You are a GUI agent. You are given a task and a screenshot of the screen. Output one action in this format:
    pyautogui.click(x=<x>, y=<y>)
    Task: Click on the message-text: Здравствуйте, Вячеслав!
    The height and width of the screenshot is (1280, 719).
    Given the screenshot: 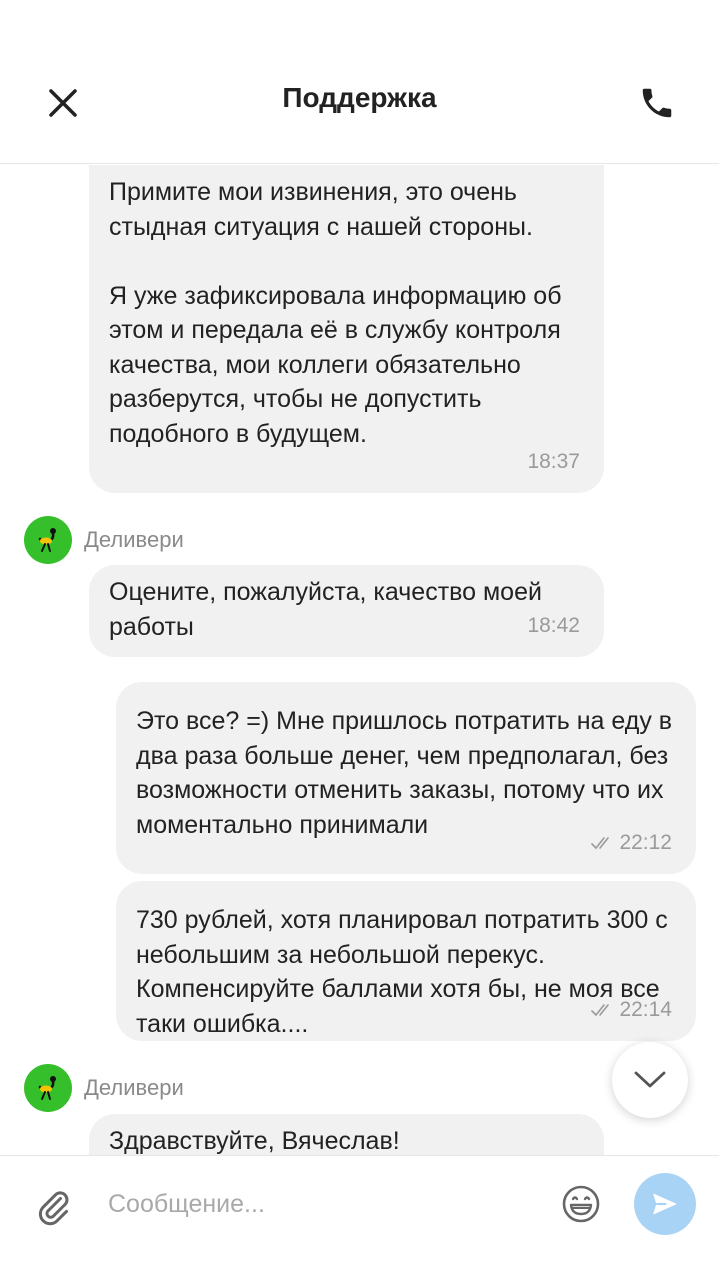 What is the action you would take?
    pyautogui.click(x=254, y=1141)
    